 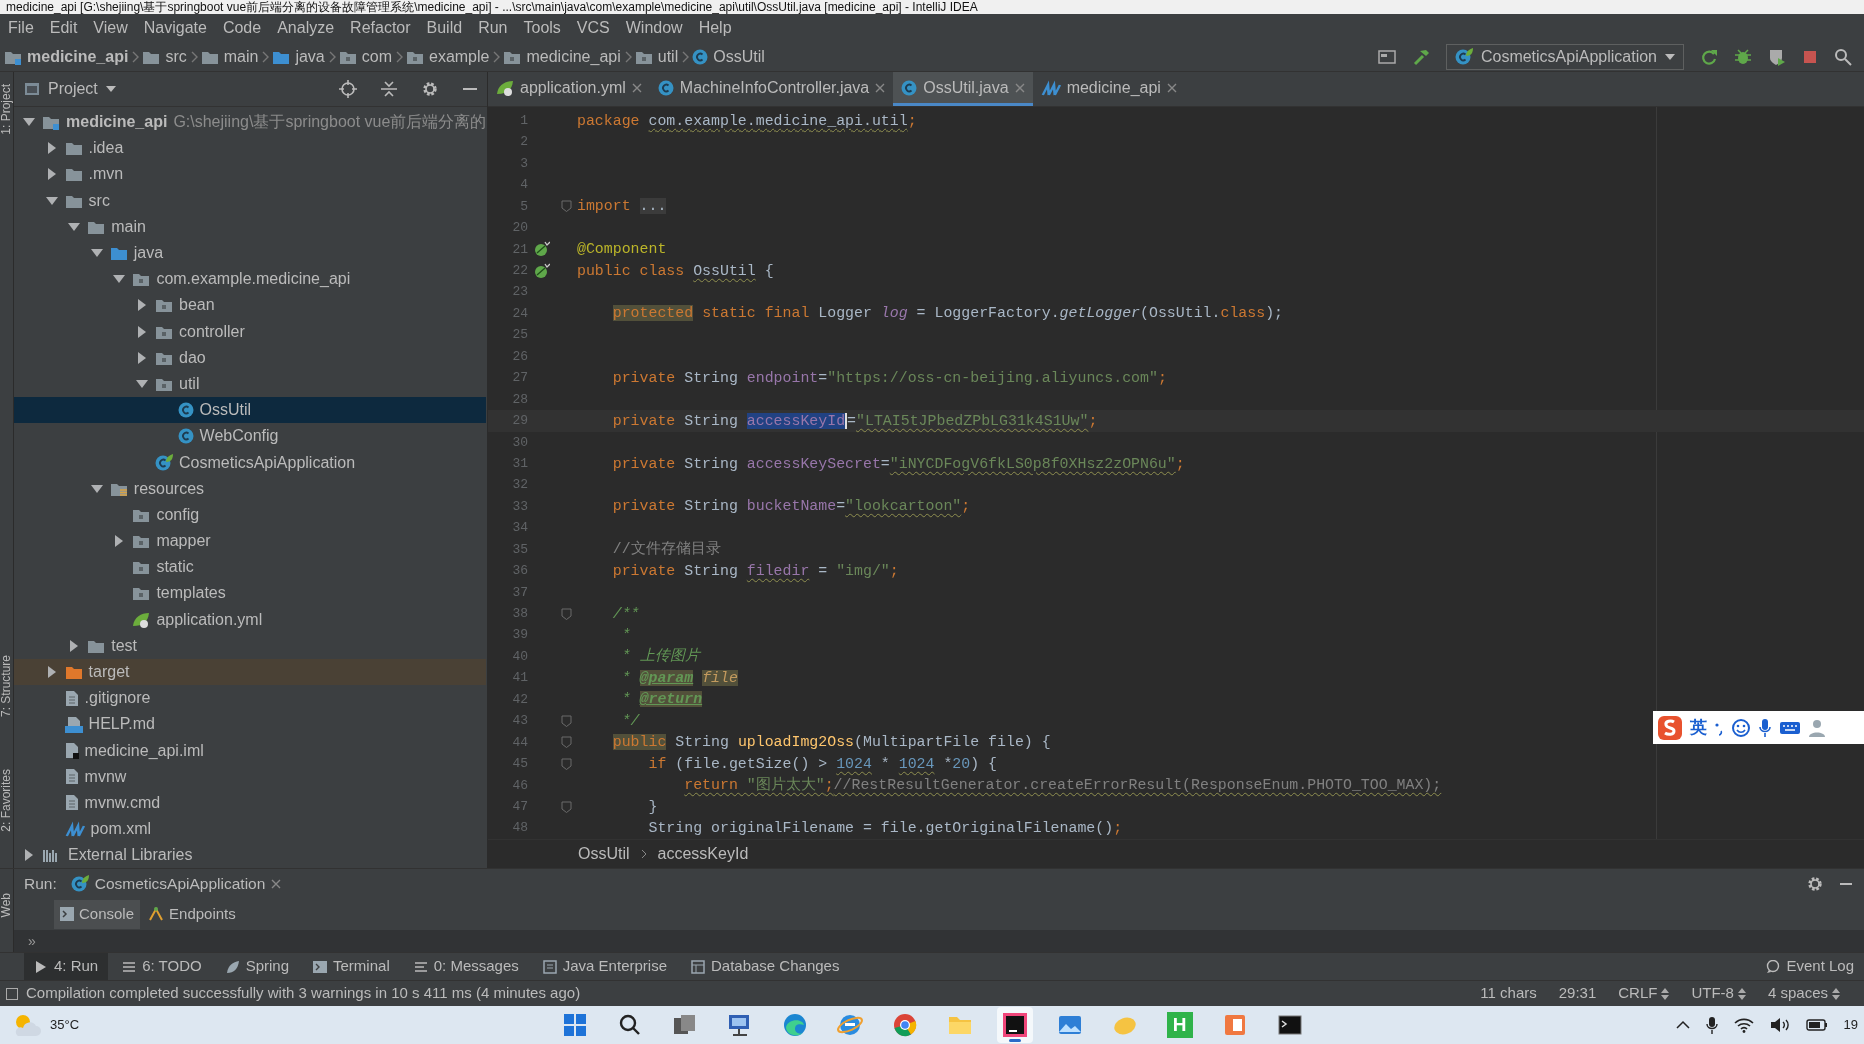 What do you see at coordinates (164, 56) in the screenshot?
I see `breadcrumb-item: src` at bounding box center [164, 56].